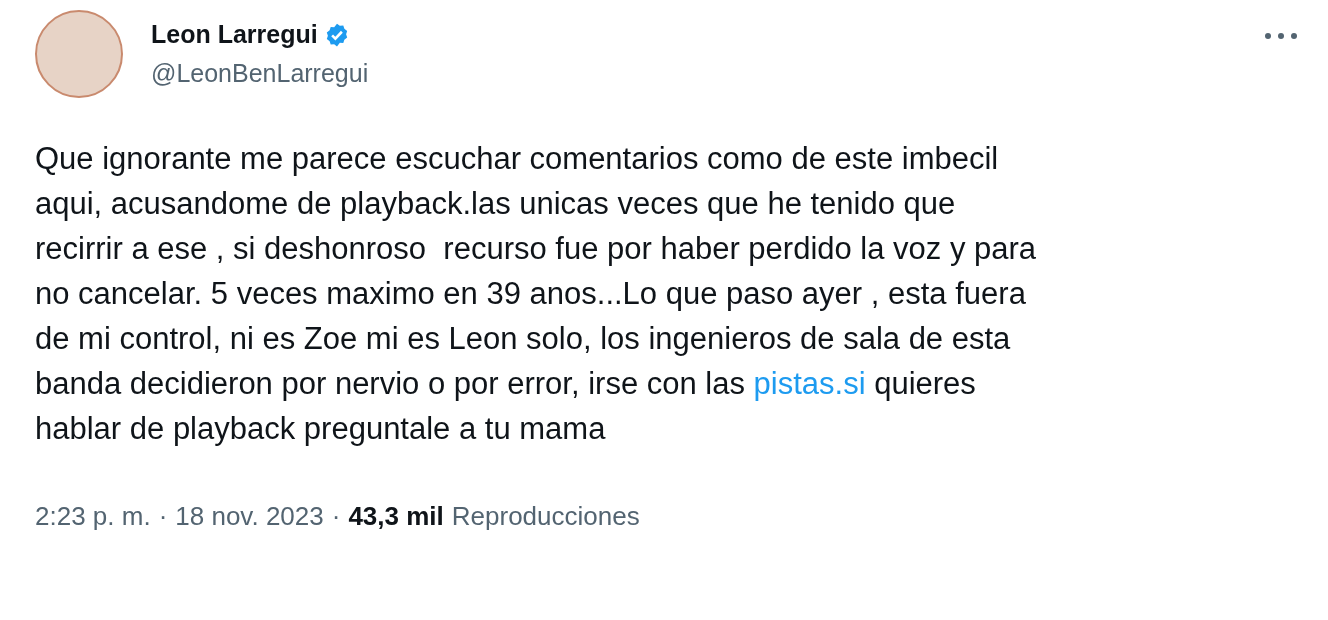 The height and width of the screenshot is (620, 1328). Describe the element at coordinates (93, 516) in the screenshot. I see `timestamp: 2:23 p. m.` at that location.